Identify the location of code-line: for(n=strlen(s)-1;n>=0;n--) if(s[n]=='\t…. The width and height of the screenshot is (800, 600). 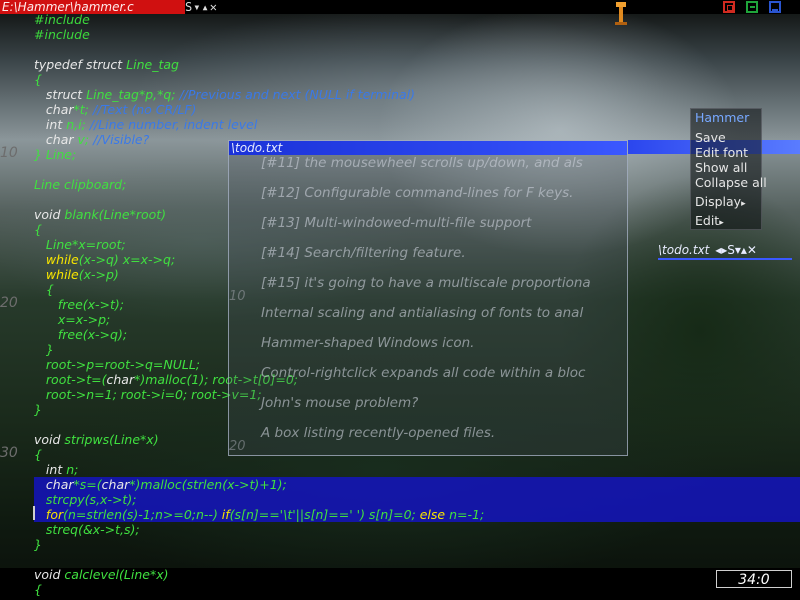
(400, 514).